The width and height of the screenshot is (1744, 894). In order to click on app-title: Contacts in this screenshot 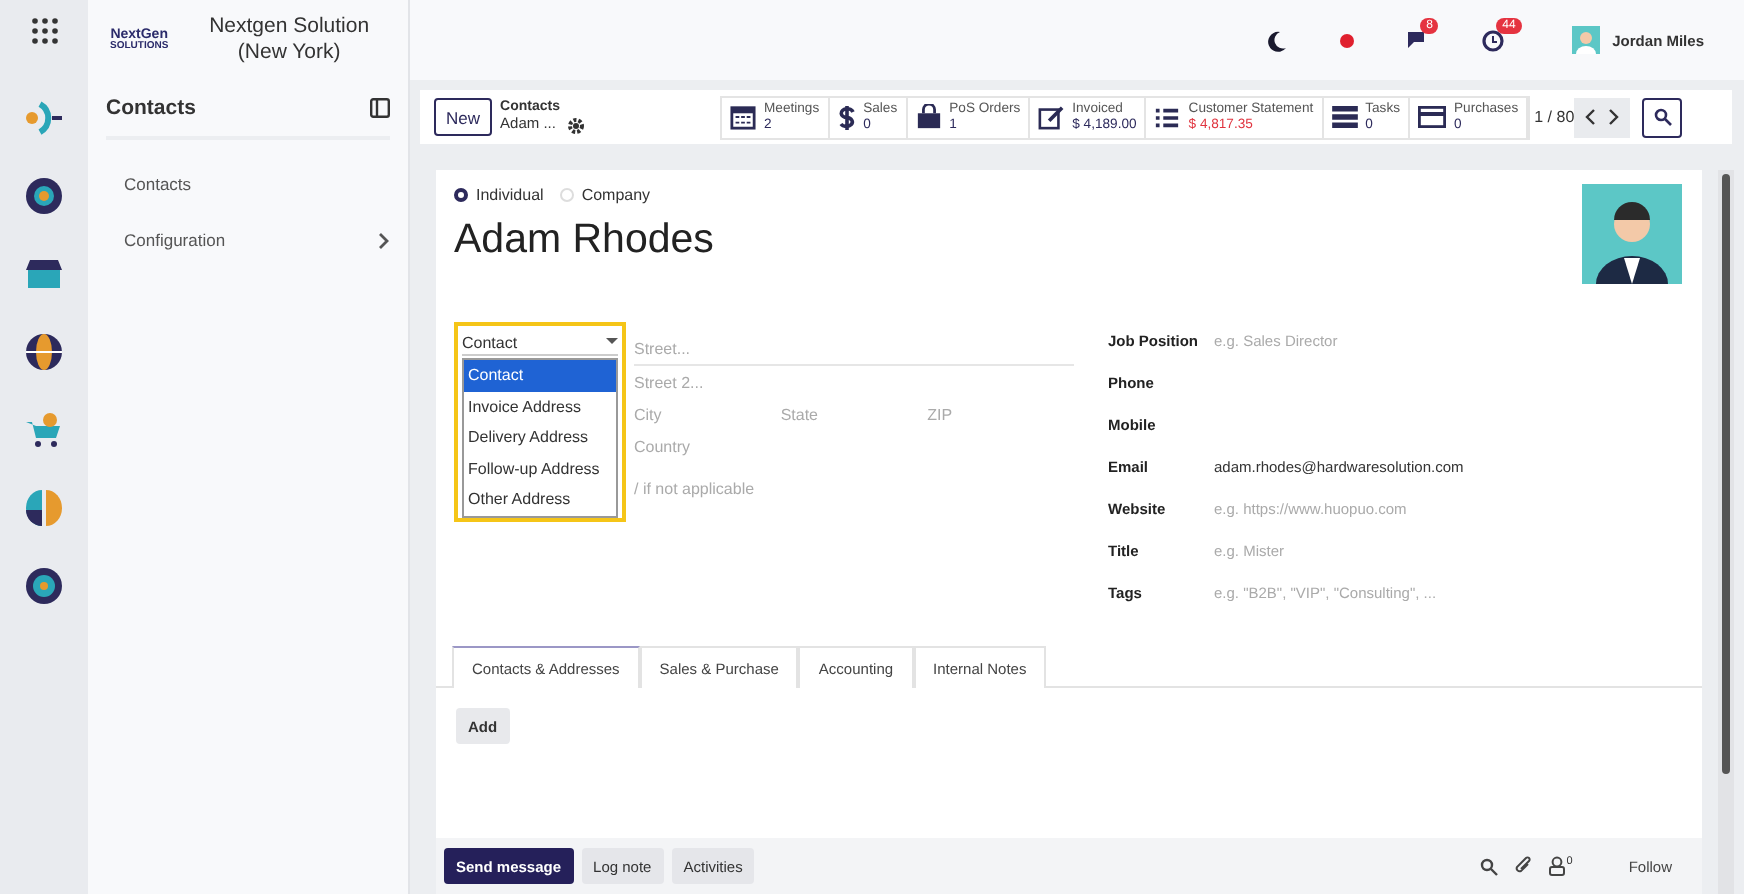, I will do `click(151, 108)`.